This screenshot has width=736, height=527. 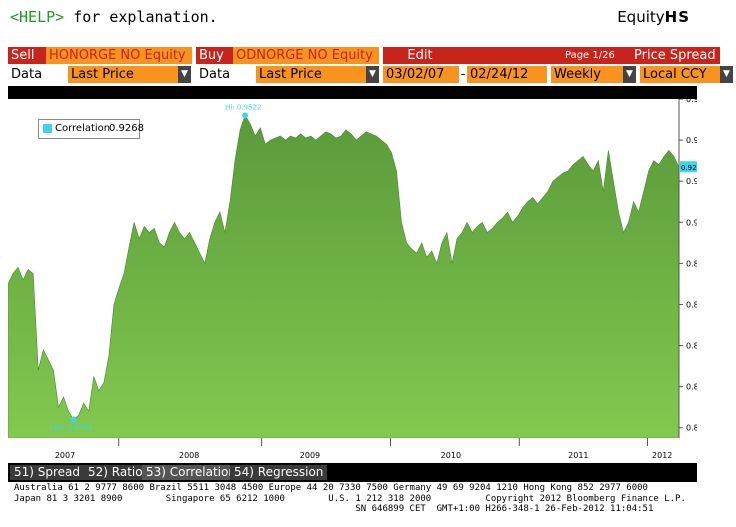 I want to click on low-marker, so click(x=73, y=419).